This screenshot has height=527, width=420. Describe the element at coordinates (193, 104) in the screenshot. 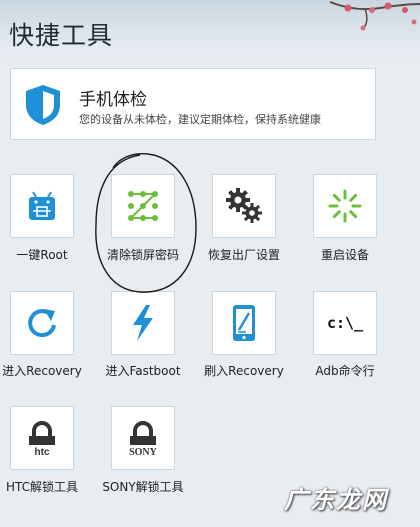

I see `health-check-card: 手机体检 您的设备从未体检，建议定期体检，保持系统健康` at that location.